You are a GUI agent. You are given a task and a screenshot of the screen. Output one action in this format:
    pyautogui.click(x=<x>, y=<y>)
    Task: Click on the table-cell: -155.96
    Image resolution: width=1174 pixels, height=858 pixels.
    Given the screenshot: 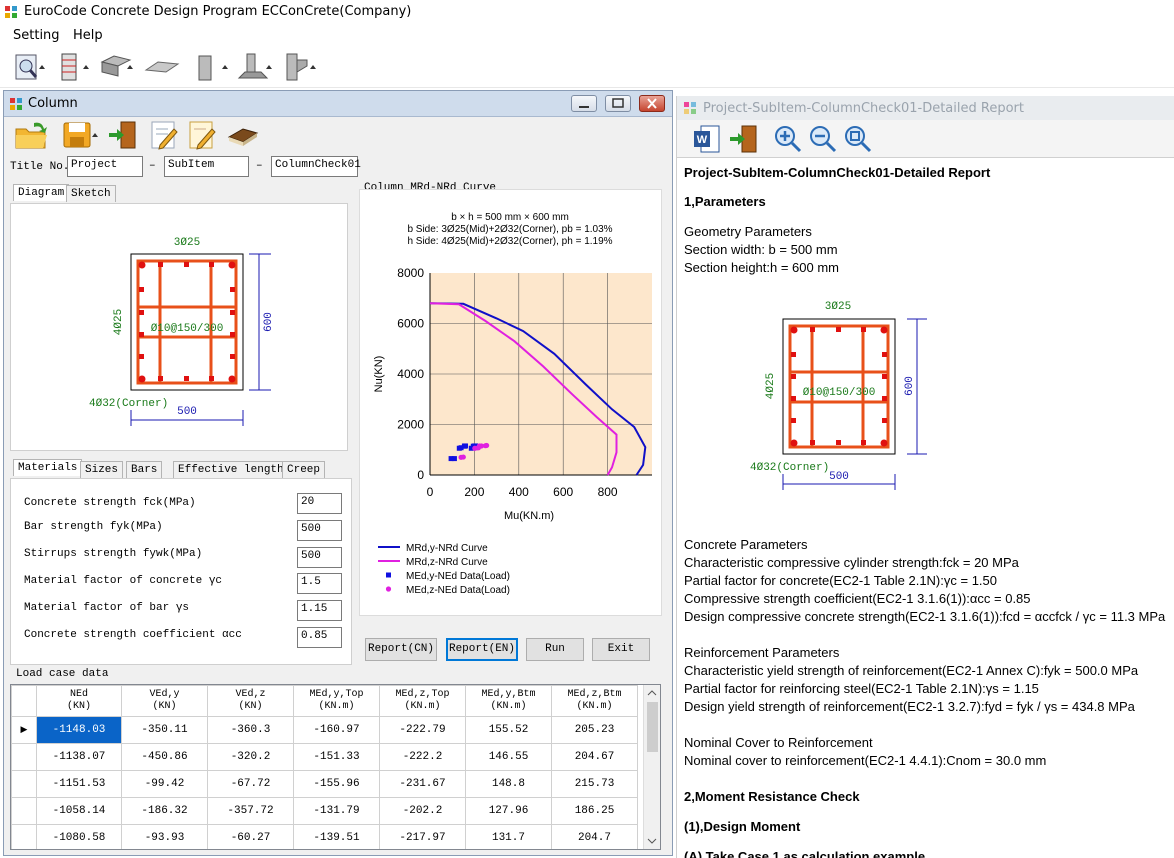 What is the action you would take?
    pyautogui.click(x=336, y=784)
    